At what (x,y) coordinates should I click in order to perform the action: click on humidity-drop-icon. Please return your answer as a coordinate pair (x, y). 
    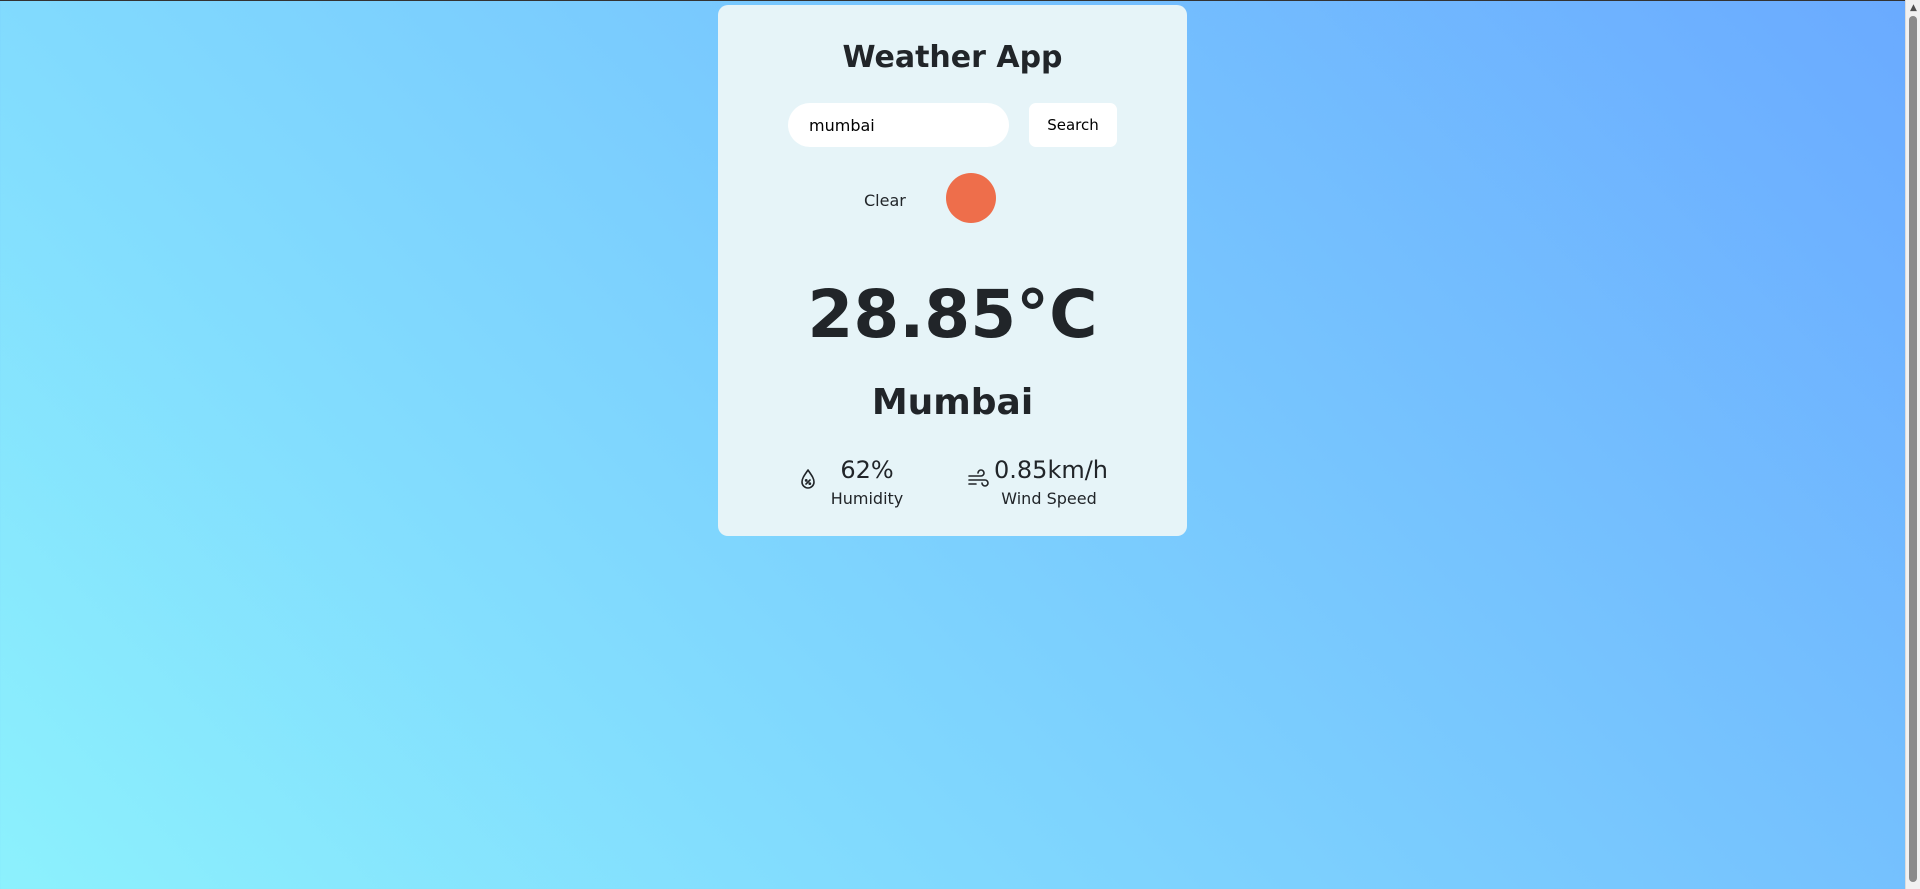
    Looking at the image, I should click on (808, 479).